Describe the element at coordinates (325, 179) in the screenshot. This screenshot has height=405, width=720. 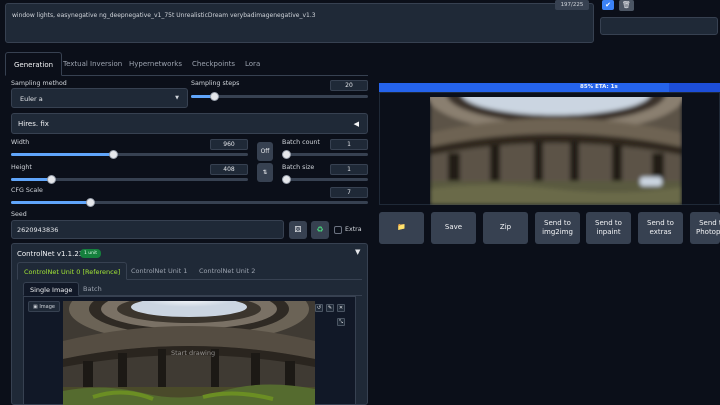
I see `batch-size-slider` at that location.